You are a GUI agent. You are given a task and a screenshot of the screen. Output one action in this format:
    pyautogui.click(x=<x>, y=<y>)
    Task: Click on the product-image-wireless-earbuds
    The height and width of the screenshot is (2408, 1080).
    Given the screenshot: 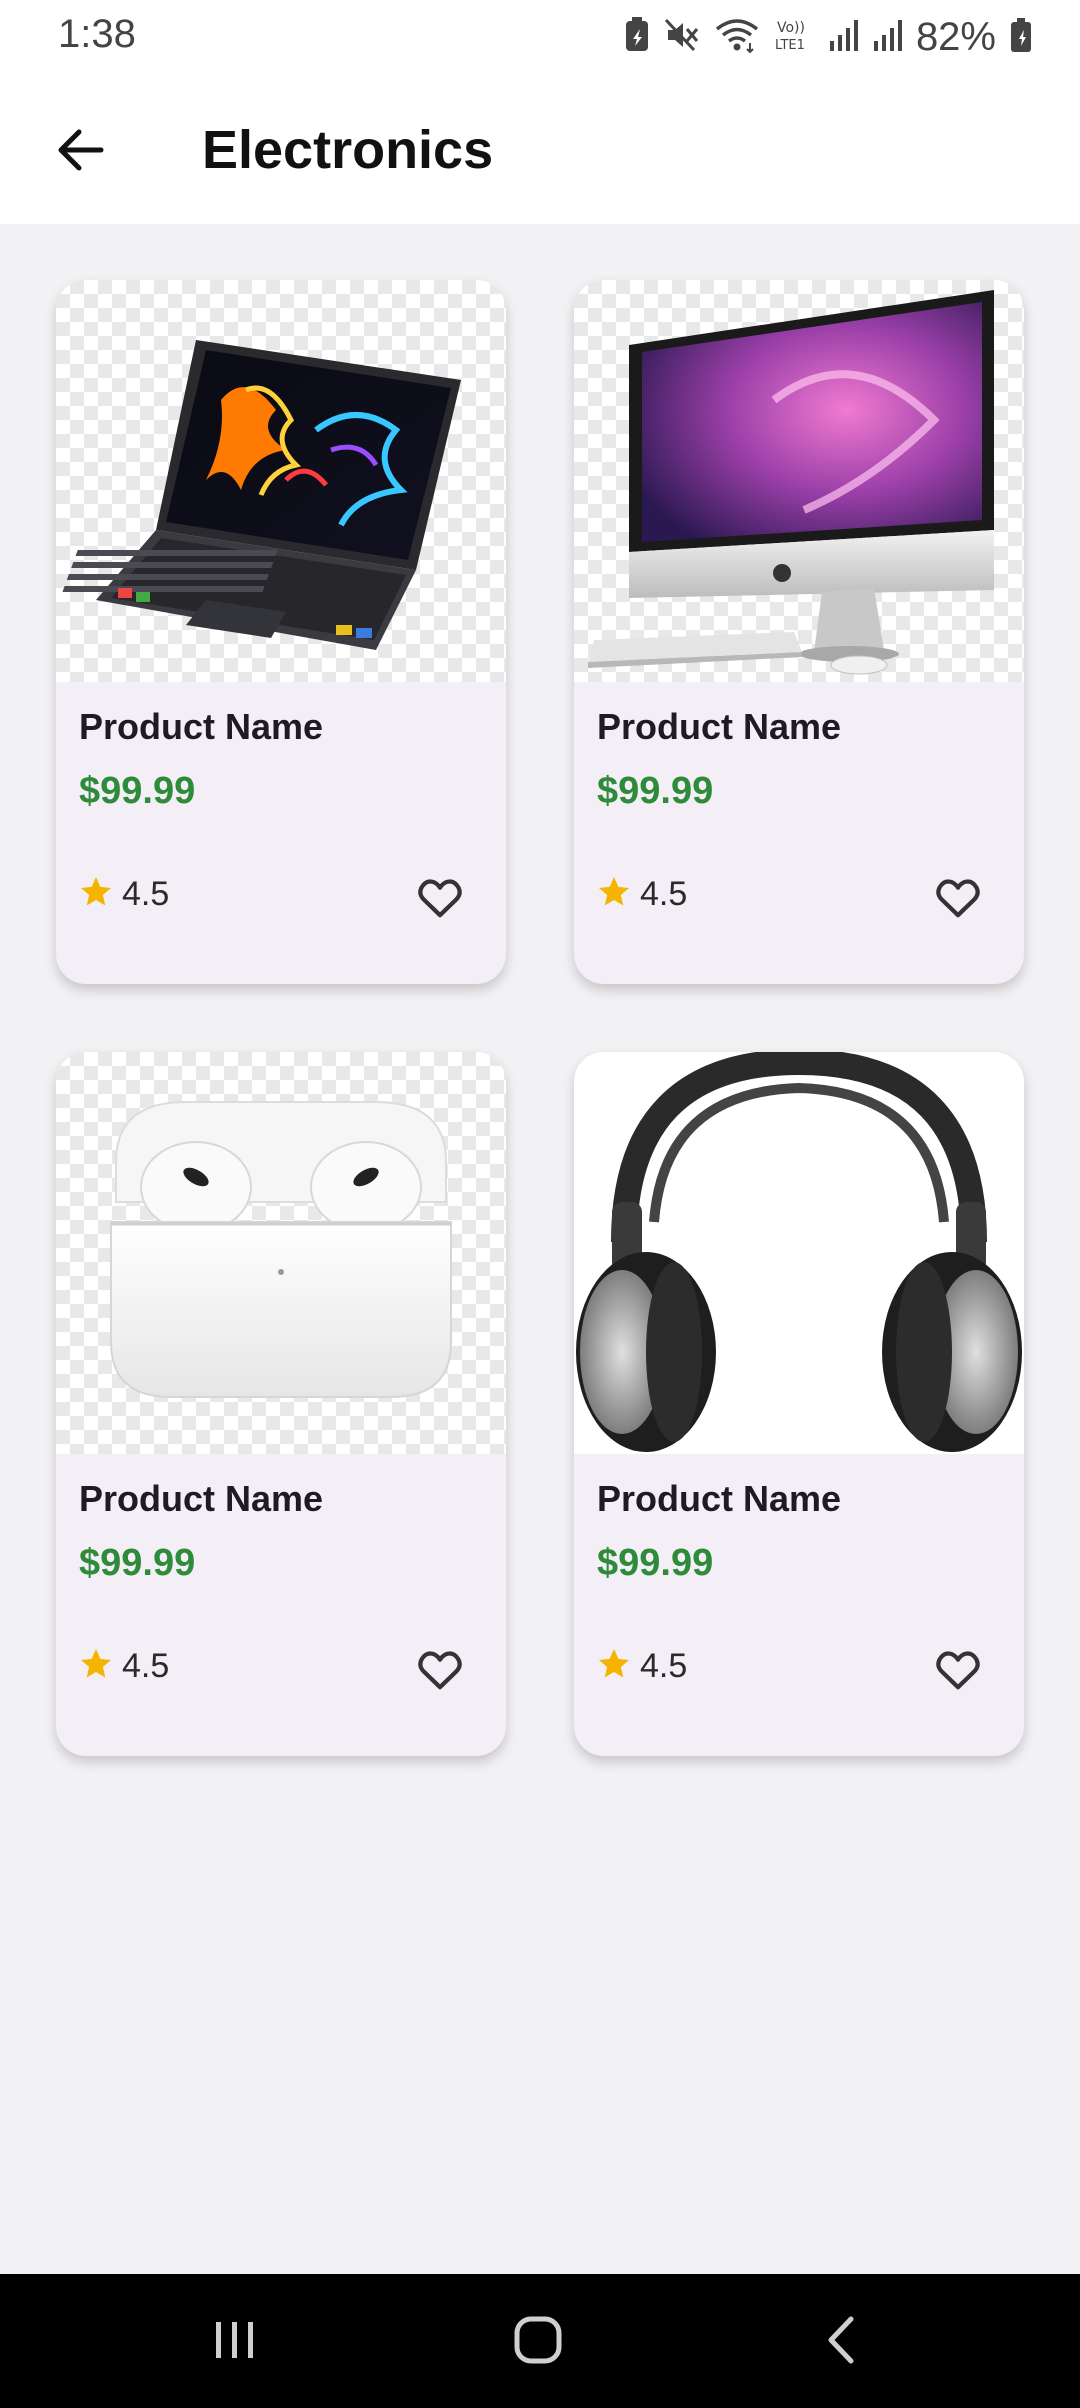 What is the action you would take?
    pyautogui.click(x=281, y=1253)
    